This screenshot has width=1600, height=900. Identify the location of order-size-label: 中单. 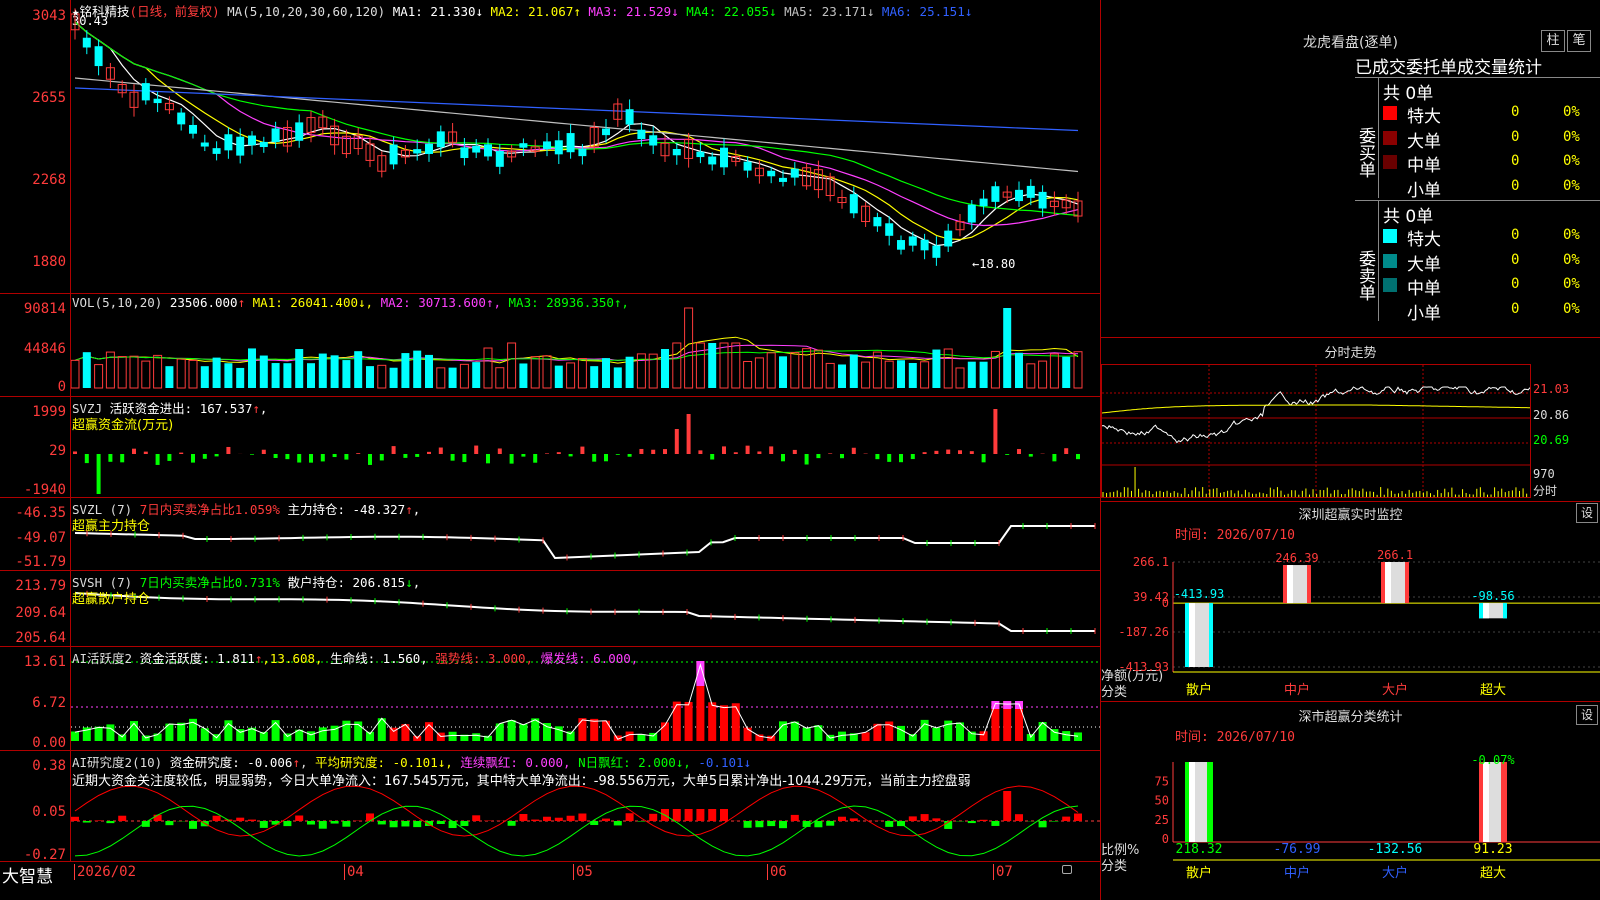
(1424, 166).